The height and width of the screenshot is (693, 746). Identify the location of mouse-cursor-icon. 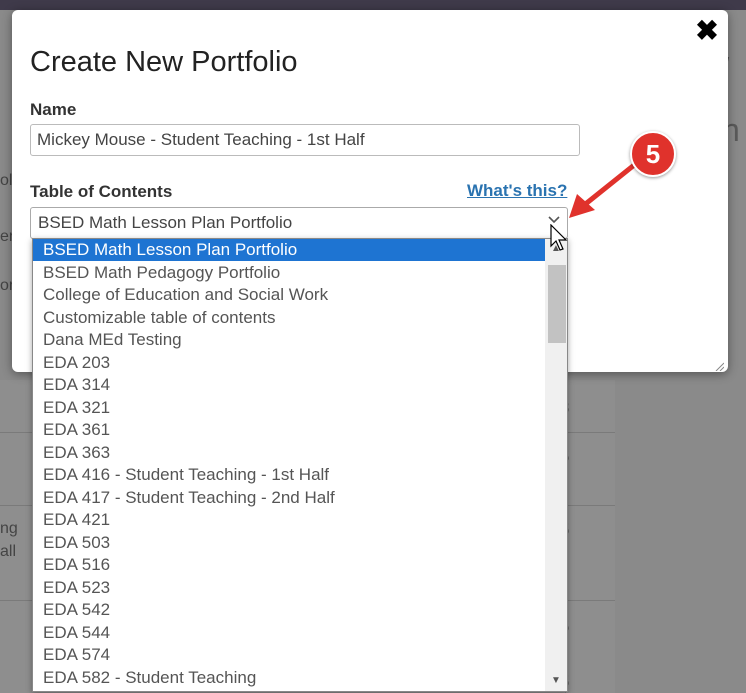
(559, 237).